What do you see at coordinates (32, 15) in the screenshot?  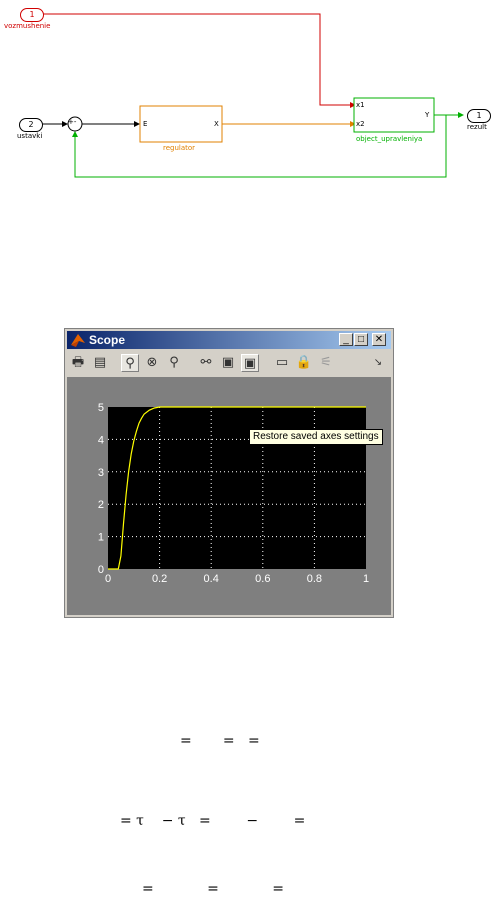 I see `inport-vozmushenie: 1` at bounding box center [32, 15].